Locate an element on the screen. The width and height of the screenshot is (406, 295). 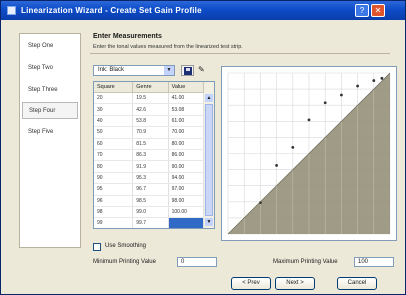
table-cell: 94.00 is located at coordinates (186, 178).